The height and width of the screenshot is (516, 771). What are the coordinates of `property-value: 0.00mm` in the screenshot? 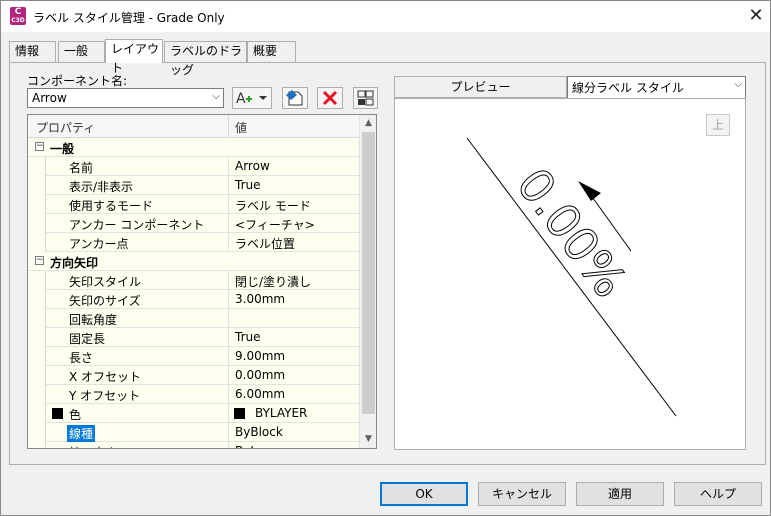 It's located at (260, 375).